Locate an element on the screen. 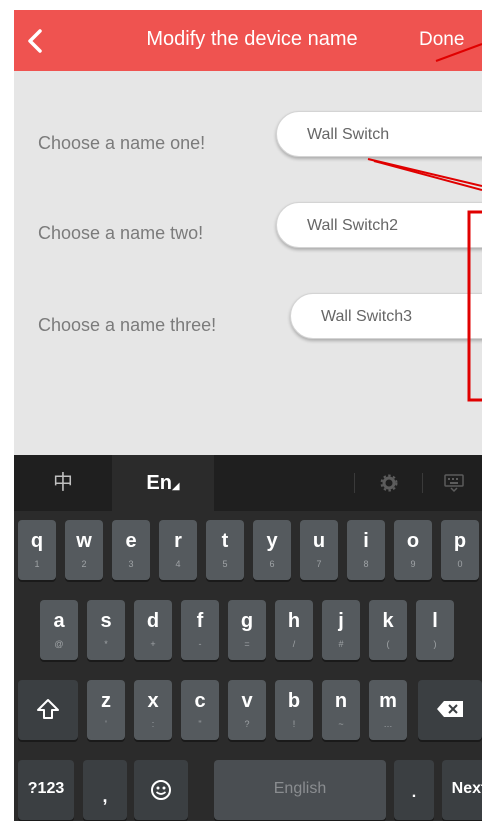  period-key: . is located at coordinates (414, 790).